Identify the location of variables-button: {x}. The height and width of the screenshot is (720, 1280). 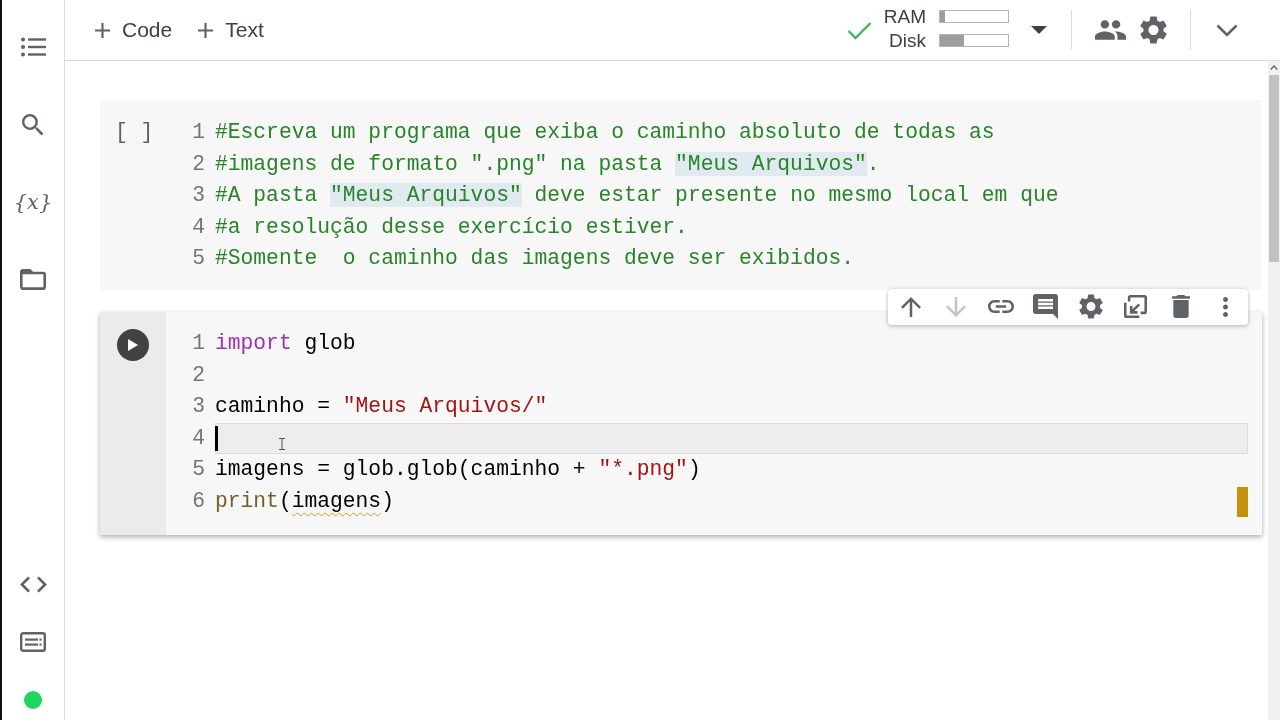
(33, 202).